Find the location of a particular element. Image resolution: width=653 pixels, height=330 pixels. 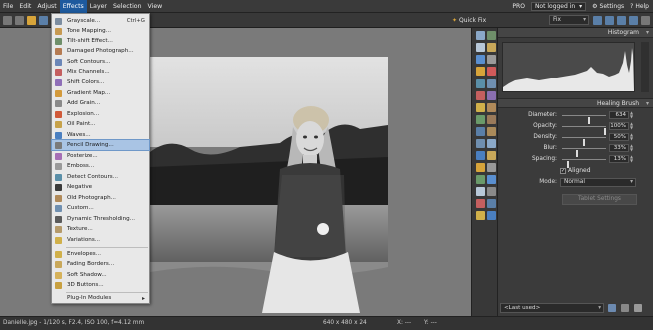

reset-icon is located at coordinates (638, 308).